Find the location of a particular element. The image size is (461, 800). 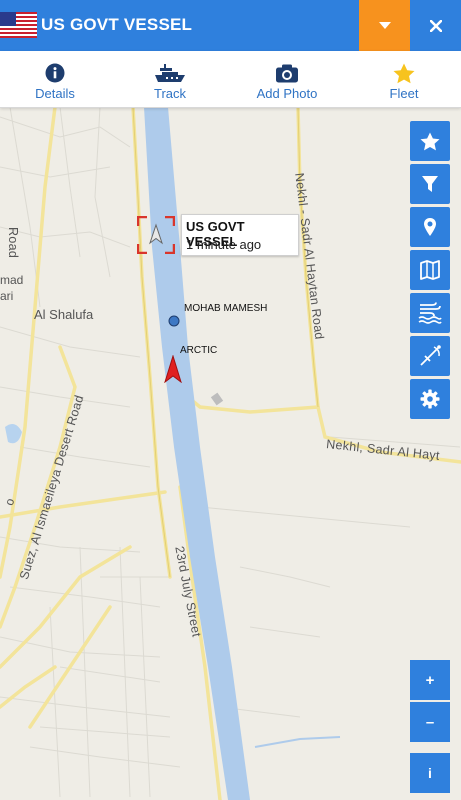

weather-button is located at coordinates (430, 313).